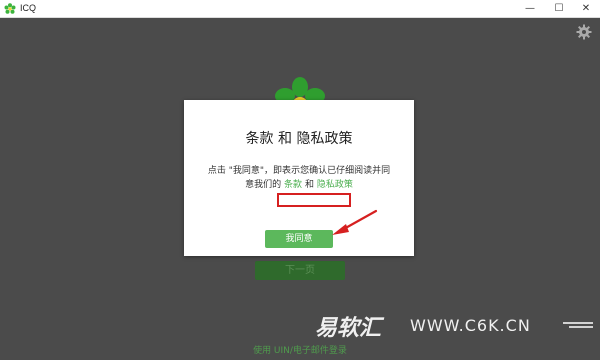  What do you see at coordinates (263, 185) in the screenshot?
I see `dialog-body-prefix: 意我们的` at bounding box center [263, 185].